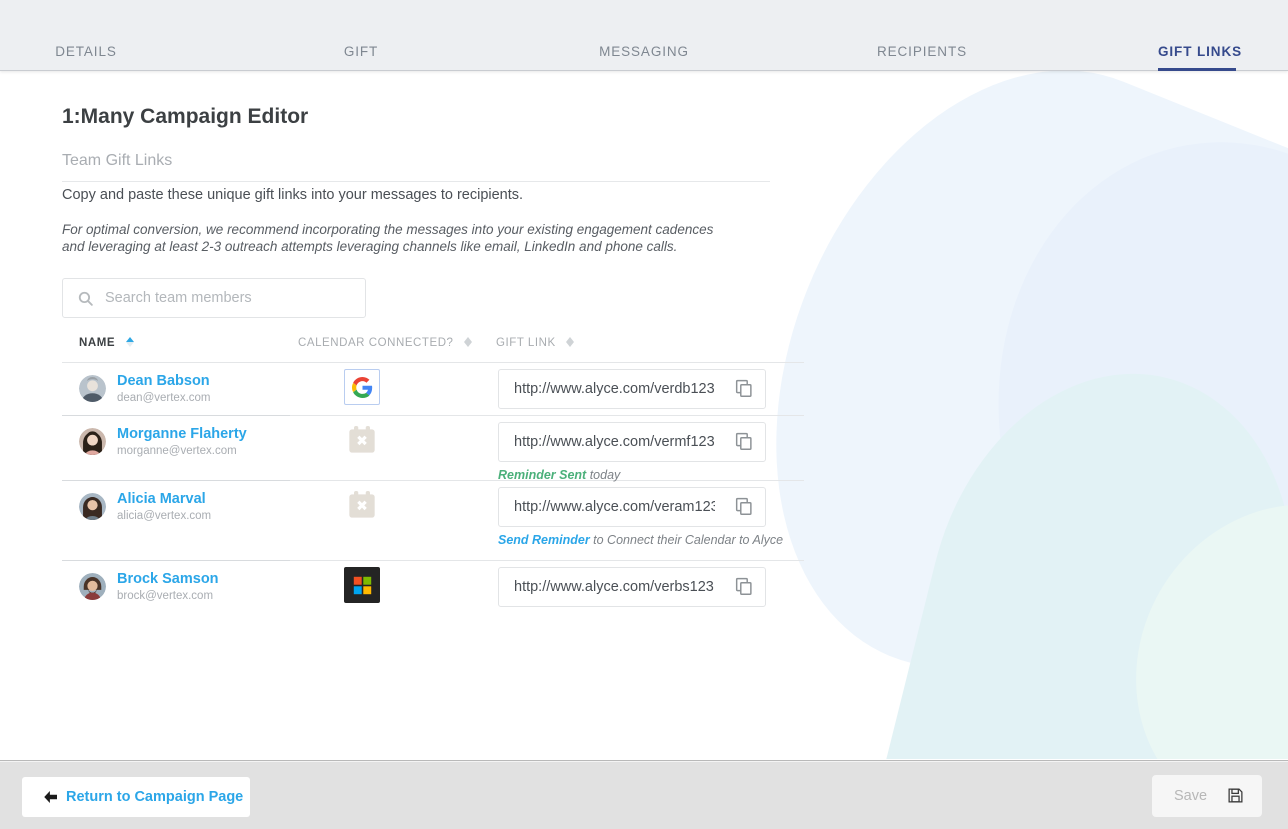  Describe the element at coordinates (416, 167) in the screenshot. I see `section-title: Team Gift Links` at that location.